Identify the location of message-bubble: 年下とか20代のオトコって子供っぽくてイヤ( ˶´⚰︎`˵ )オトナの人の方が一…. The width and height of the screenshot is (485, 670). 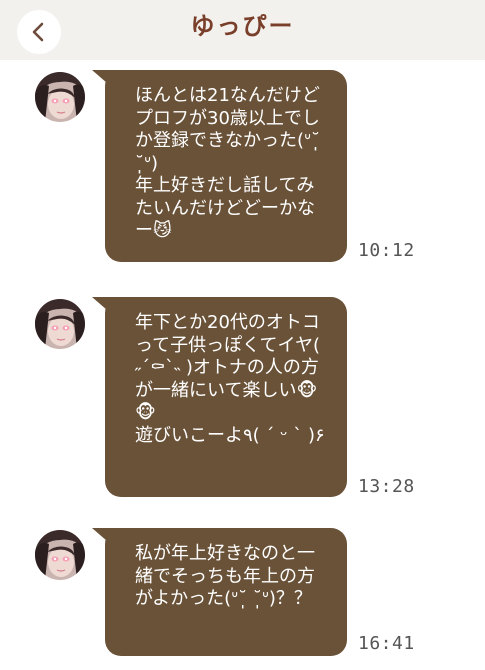
(226, 397).